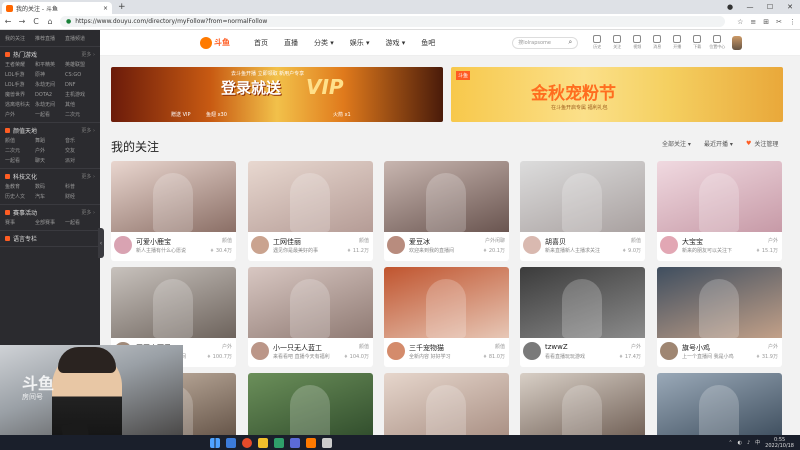 The width and height of the screenshot is (800, 450). What do you see at coordinates (753, 22) in the screenshot?
I see `menu-icon: ≡` at bounding box center [753, 22].